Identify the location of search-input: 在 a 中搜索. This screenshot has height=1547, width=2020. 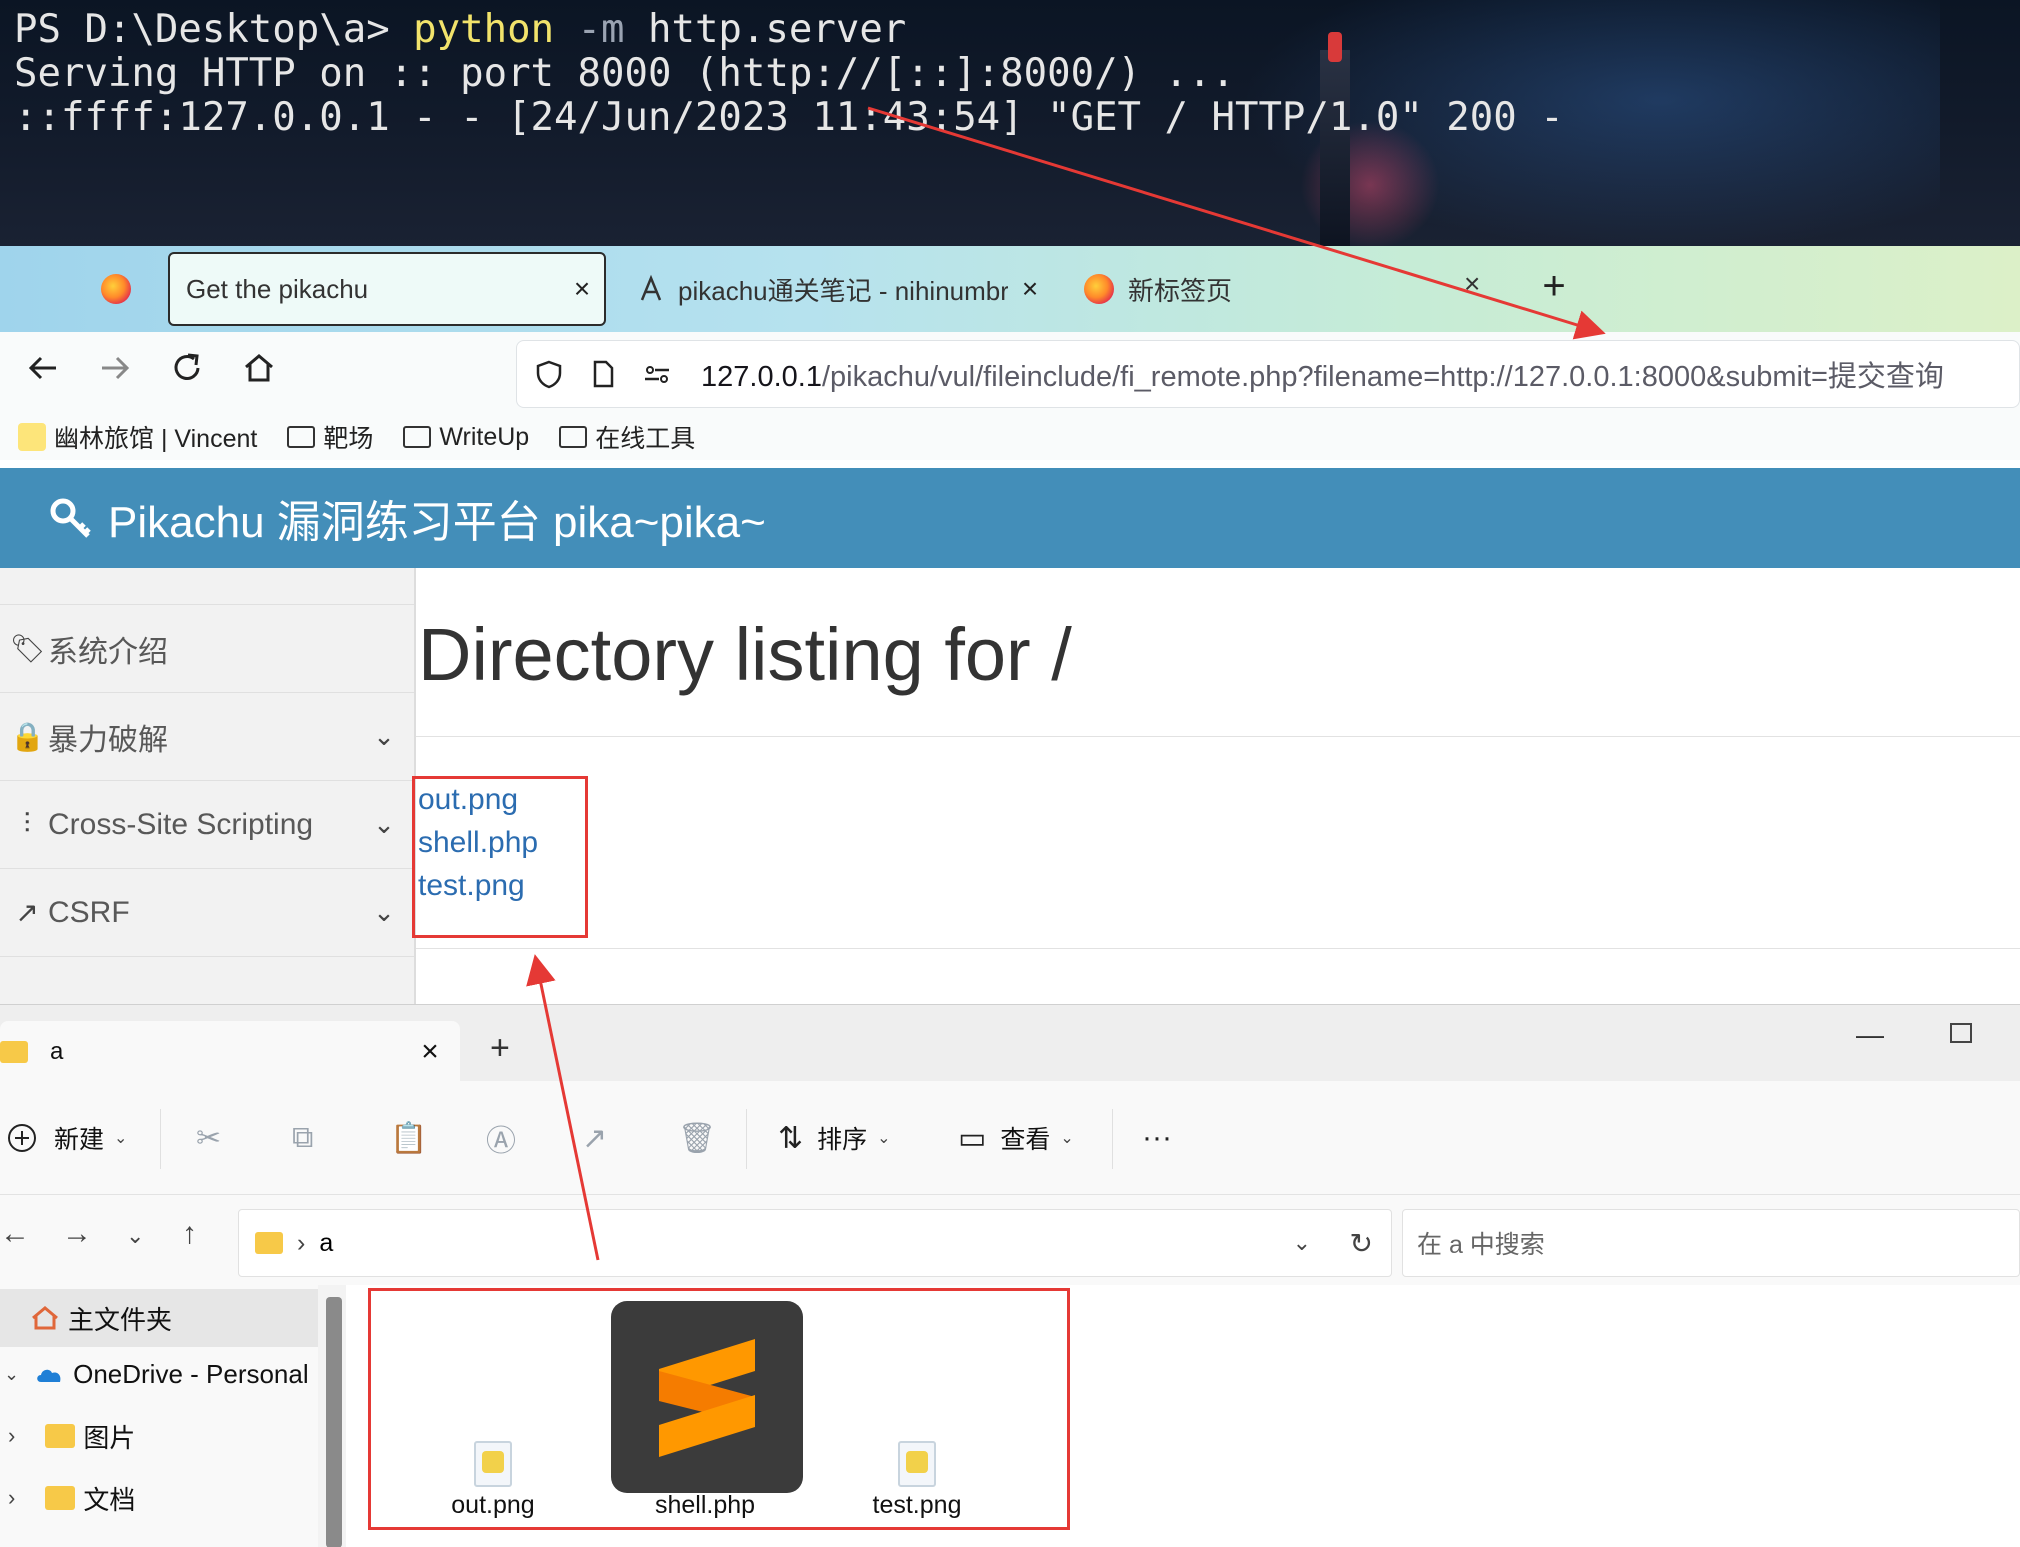
(1711, 1243).